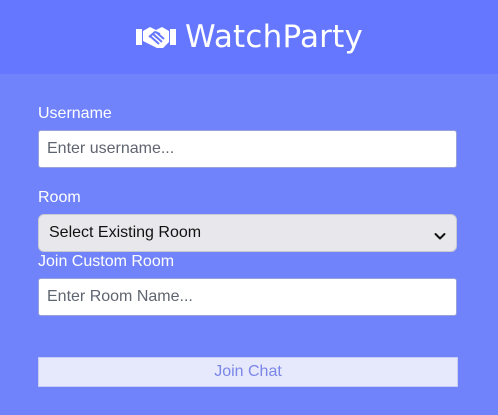  What do you see at coordinates (247, 297) in the screenshot?
I see `custom-room-input` at bounding box center [247, 297].